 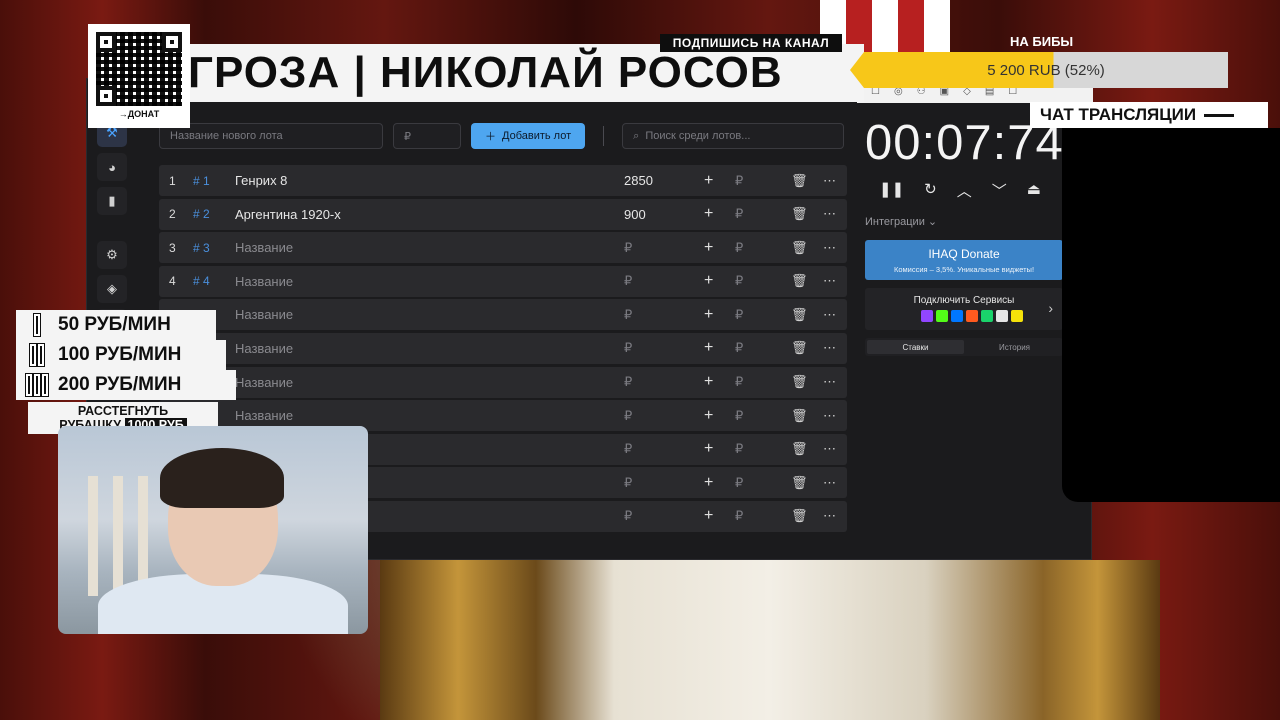 What do you see at coordinates (503, 382) in the screenshot?
I see `lot-row: 7# 7Название₽+₽🗑⋯` at bounding box center [503, 382].